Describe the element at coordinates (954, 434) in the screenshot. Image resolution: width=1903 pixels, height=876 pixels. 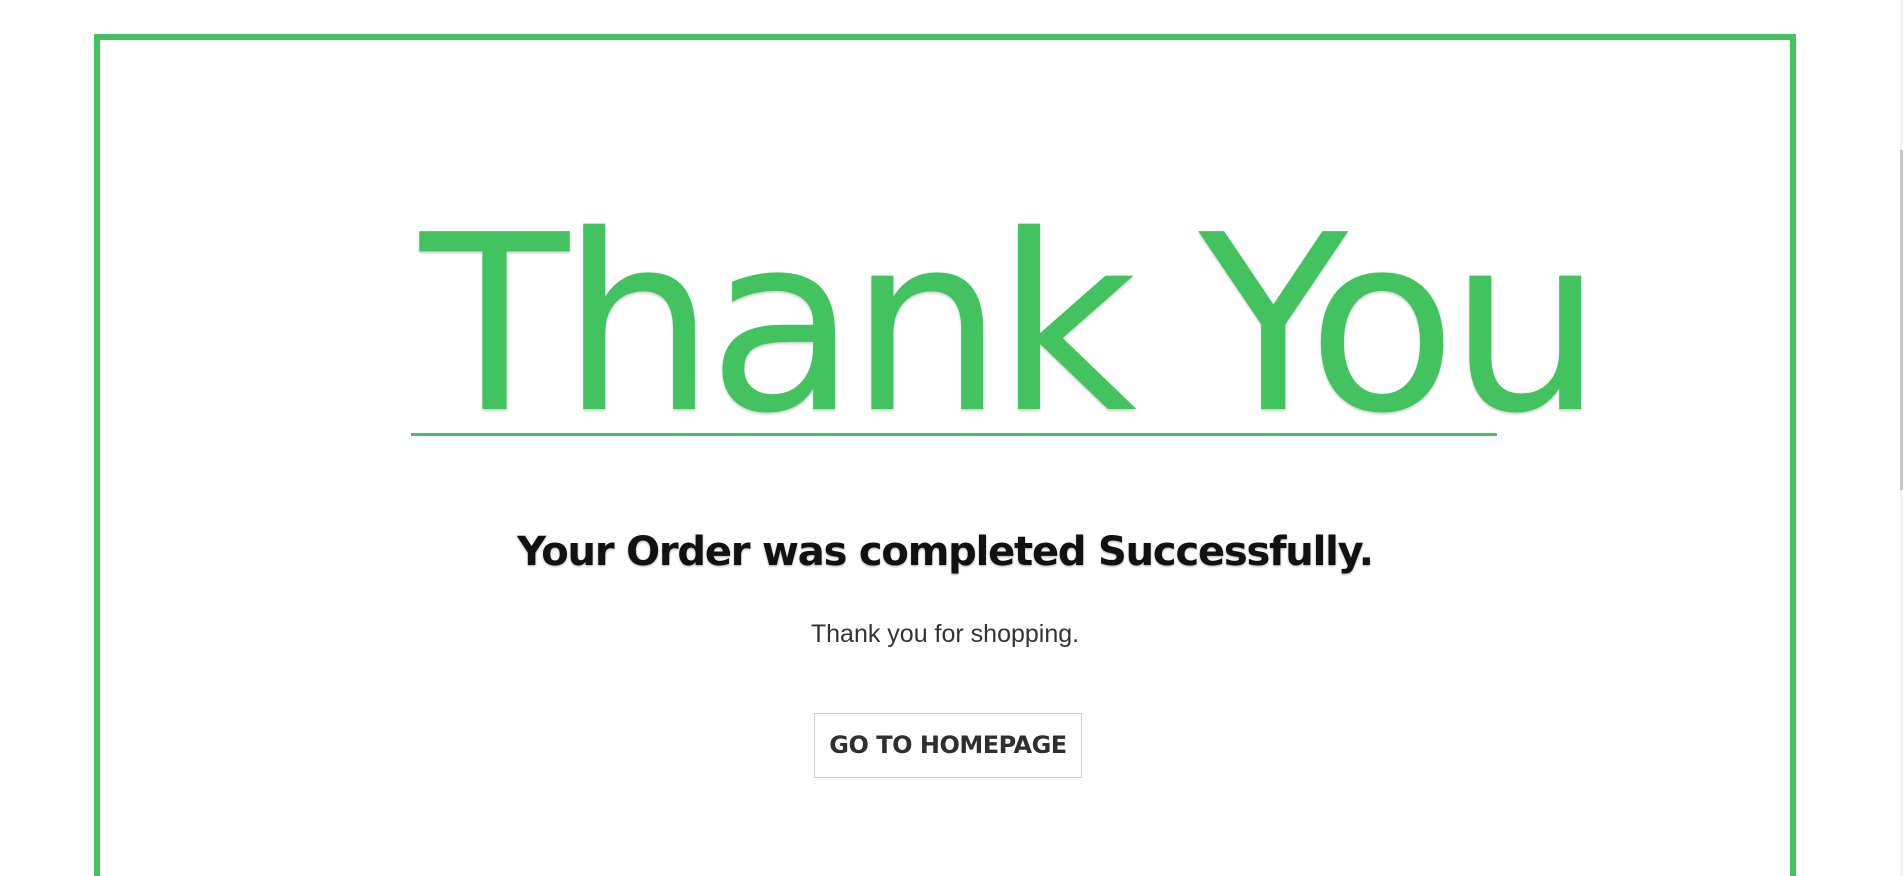
I see `heading-divider` at that location.